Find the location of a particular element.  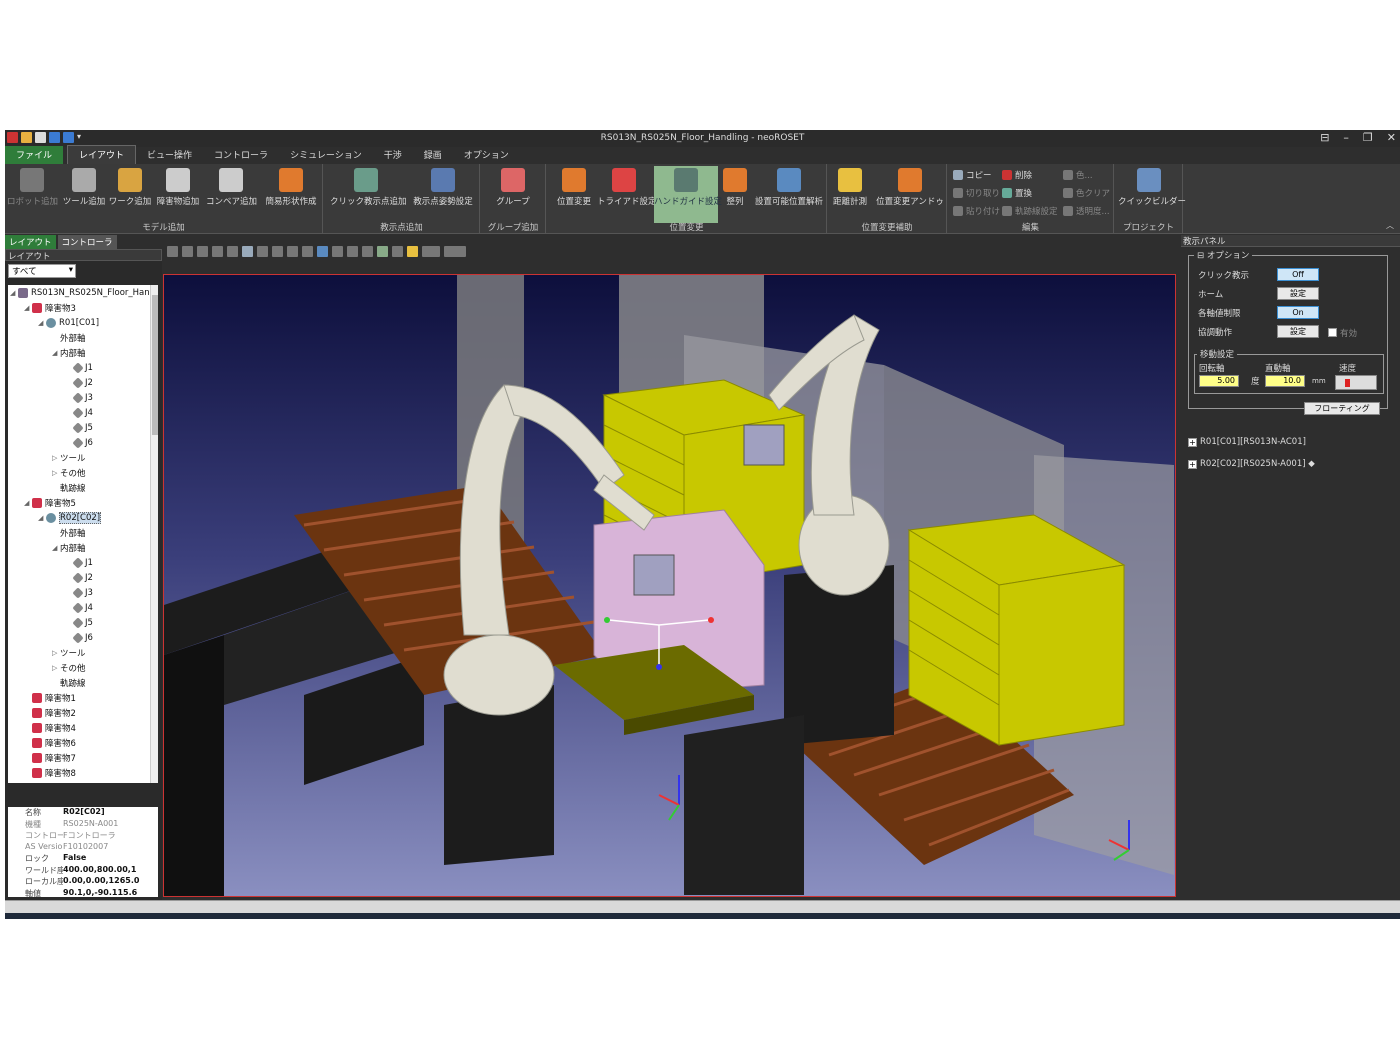

front-view-icon is located at coordinates (262, 251).